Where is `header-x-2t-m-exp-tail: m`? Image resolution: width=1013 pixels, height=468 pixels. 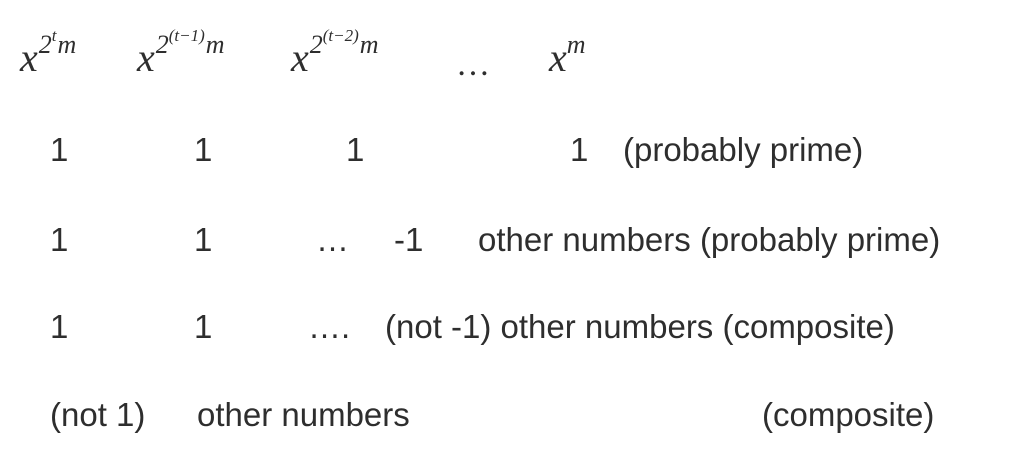 header-x-2t-m-exp-tail: m is located at coordinates (67, 44).